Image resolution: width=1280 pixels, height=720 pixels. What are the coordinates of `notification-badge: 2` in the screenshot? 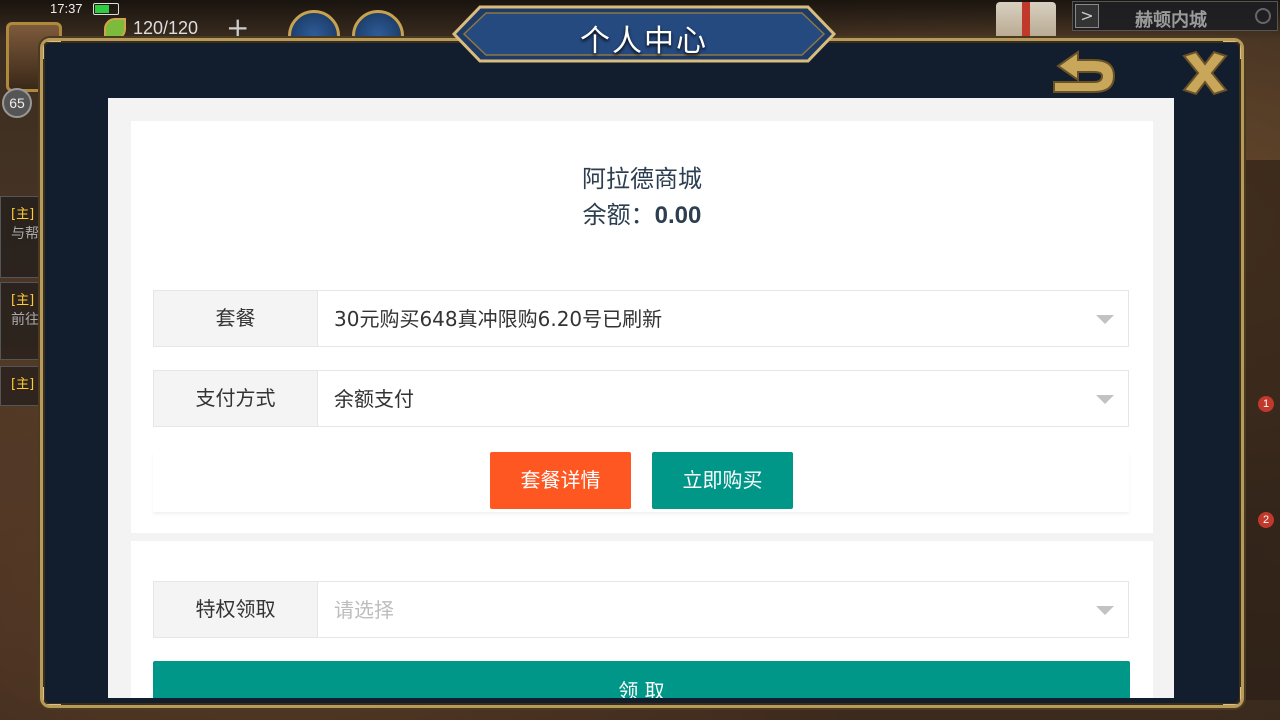 It's located at (1266, 520).